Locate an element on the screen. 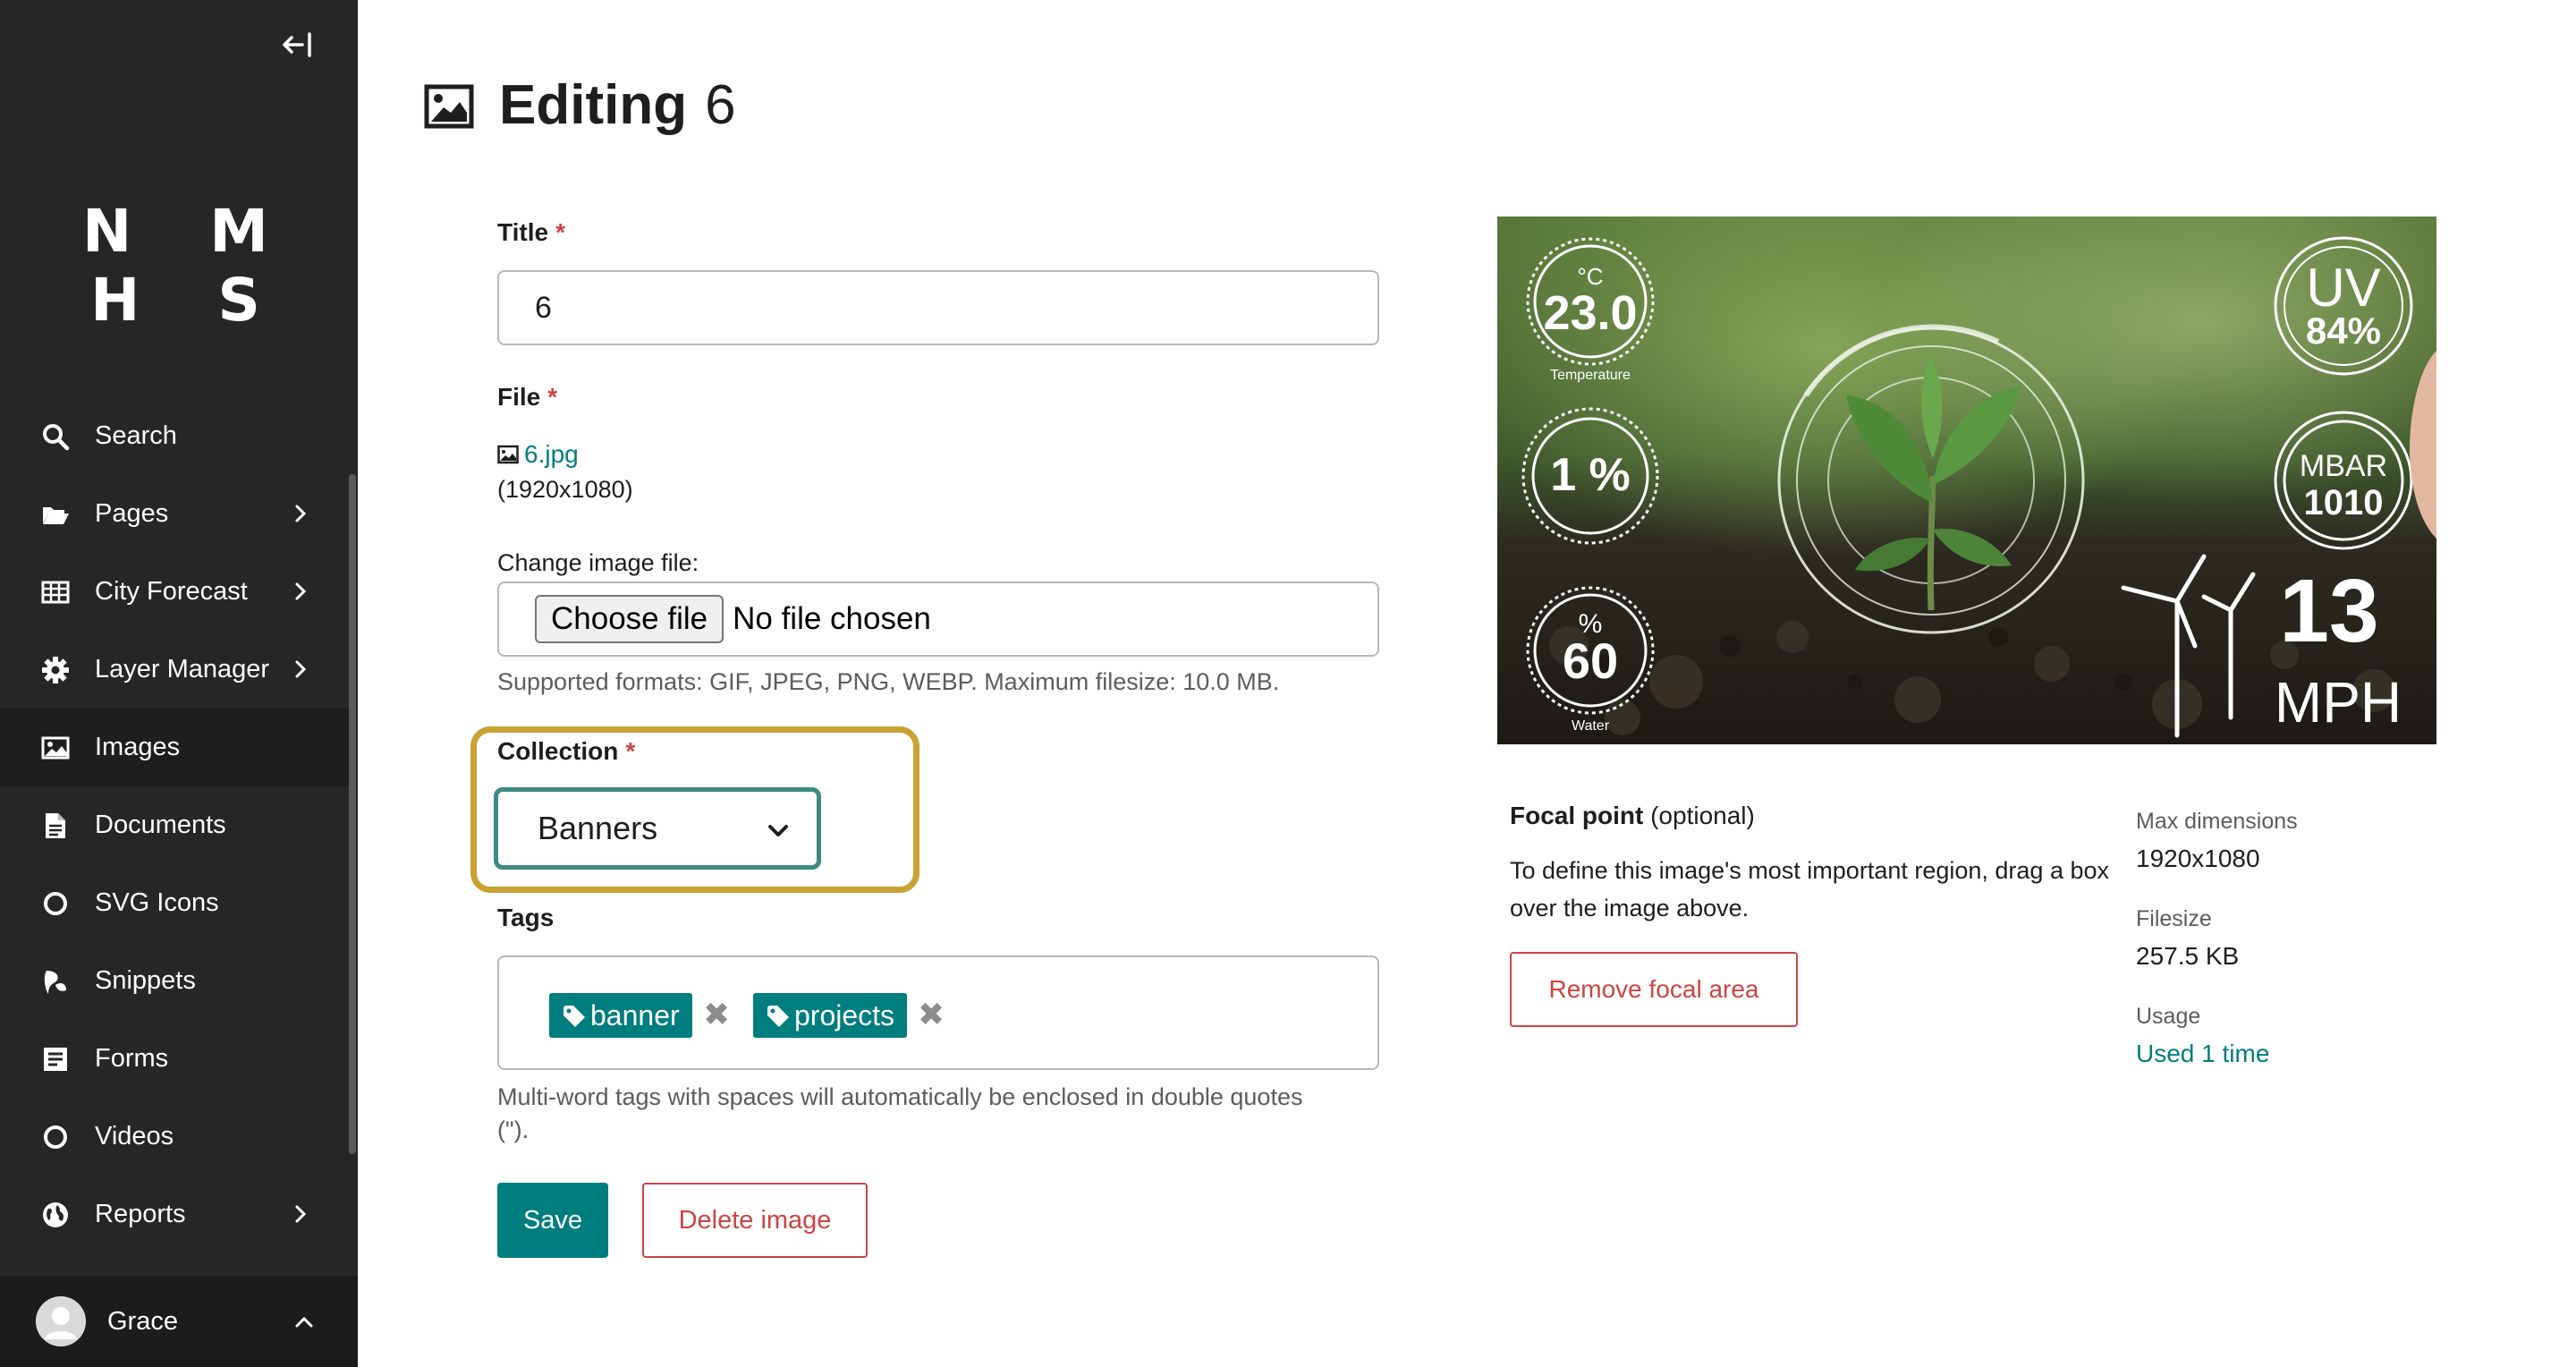 The height and width of the screenshot is (1367, 2576). file-name: 6.jpg is located at coordinates (551, 454).